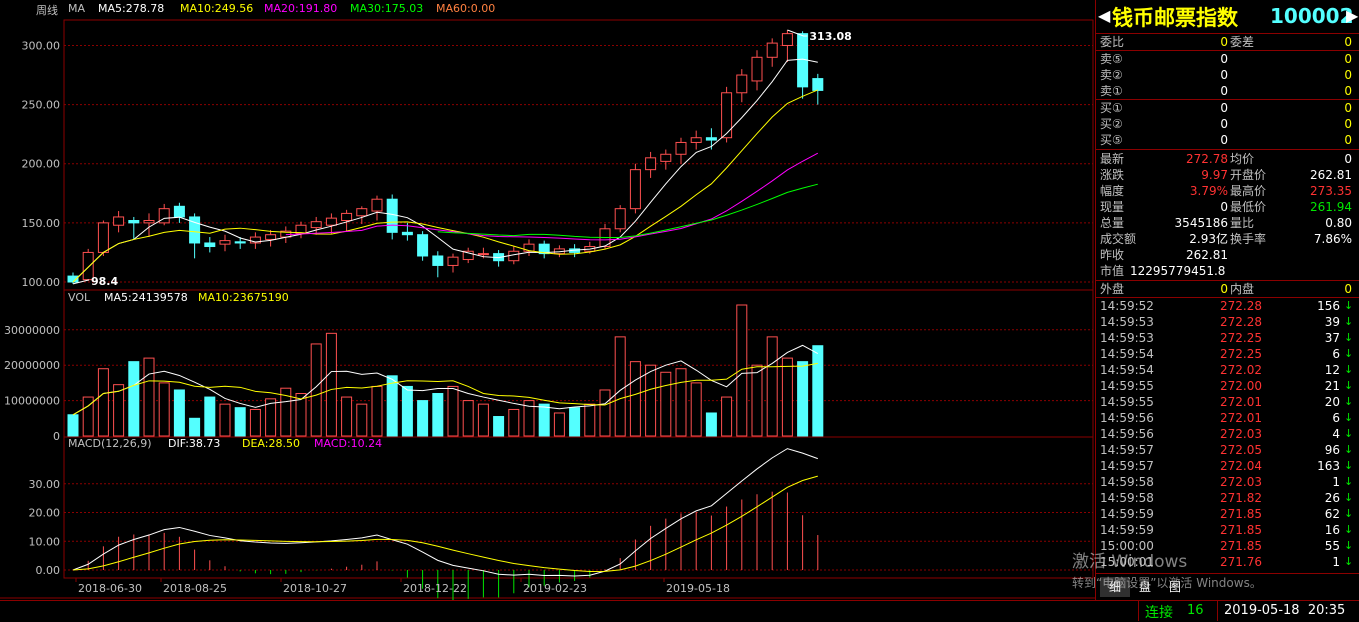  Describe the element at coordinates (1248, 239) in the screenshot. I see `quote-label: 换手率` at that location.